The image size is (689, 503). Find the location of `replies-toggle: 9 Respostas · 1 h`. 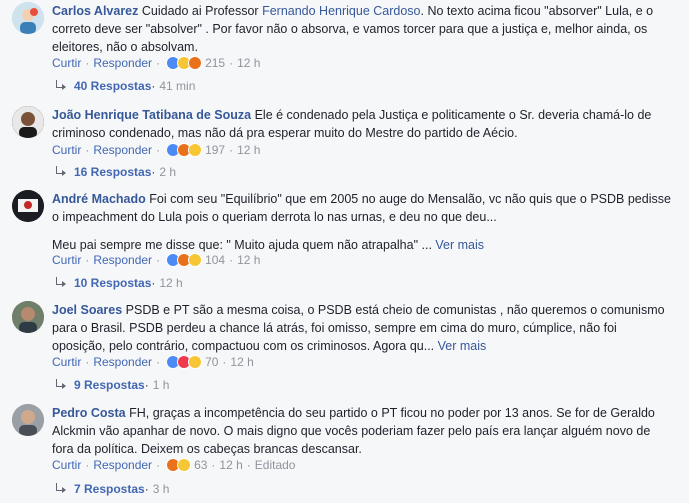

replies-toggle: 9 Respostas · 1 h is located at coordinates (110, 385).